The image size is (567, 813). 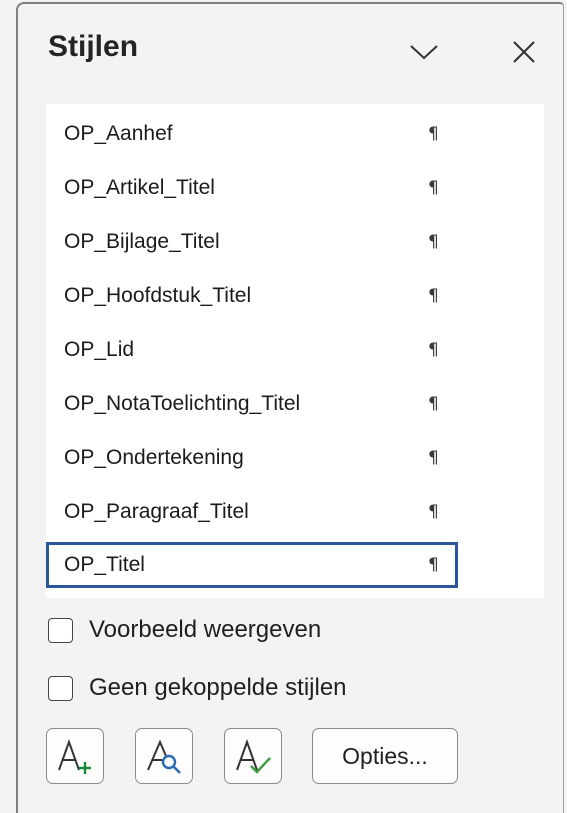 I want to click on style-inspector-button, so click(x=164, y=756).